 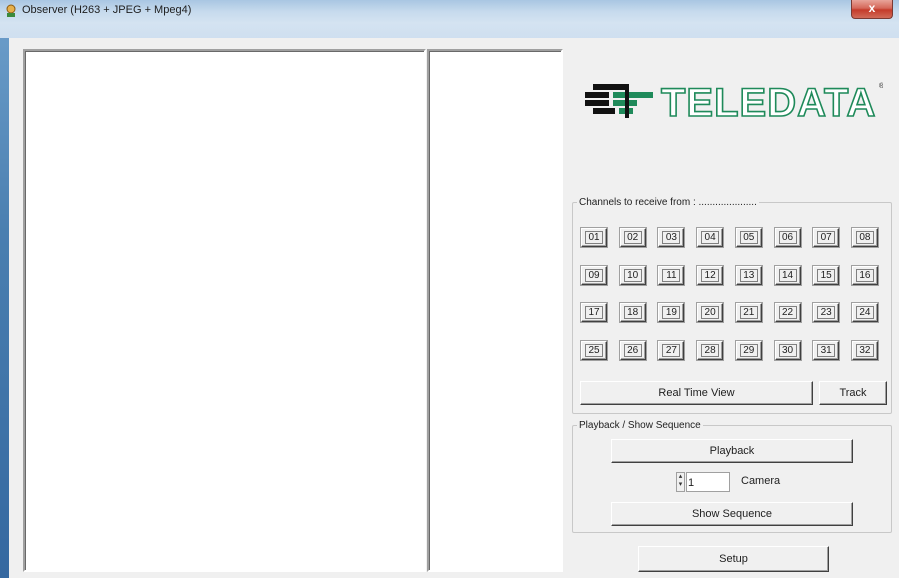 I want to click on spin-up-icon: ▴, so click(x=680, y=477).